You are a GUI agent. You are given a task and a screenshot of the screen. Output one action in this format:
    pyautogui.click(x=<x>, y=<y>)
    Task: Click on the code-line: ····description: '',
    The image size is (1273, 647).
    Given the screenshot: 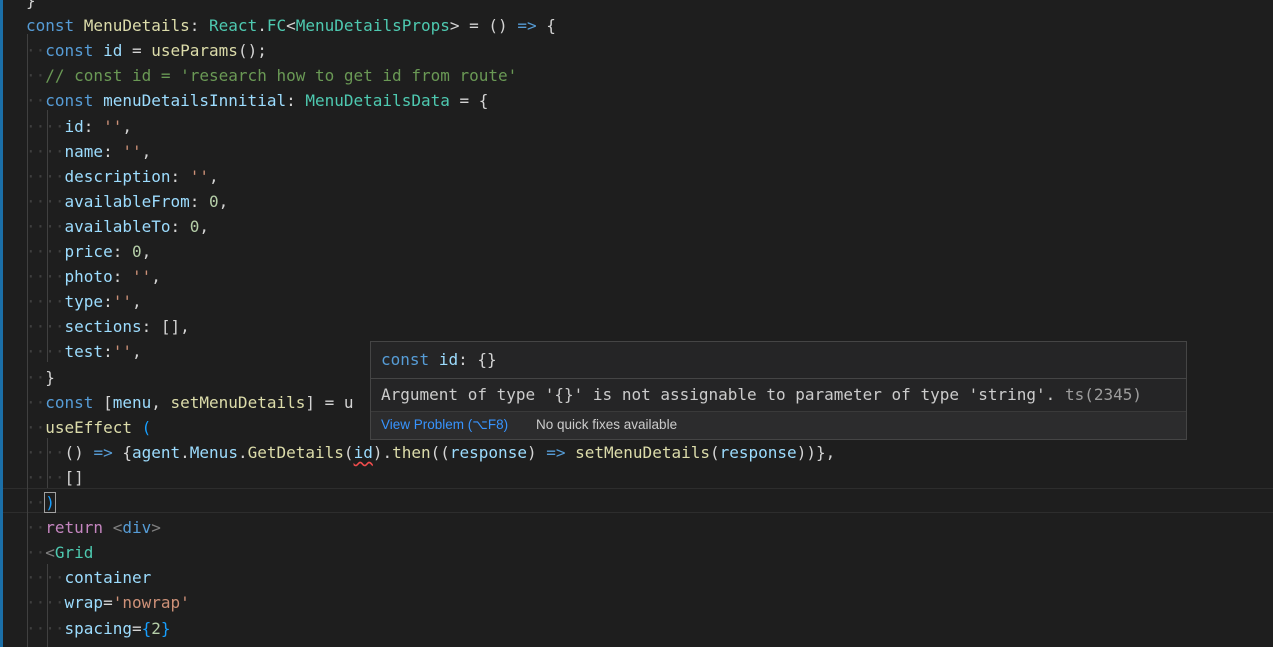 What is the action you would take?
    pyautogui.click(x=122, y=176)
    